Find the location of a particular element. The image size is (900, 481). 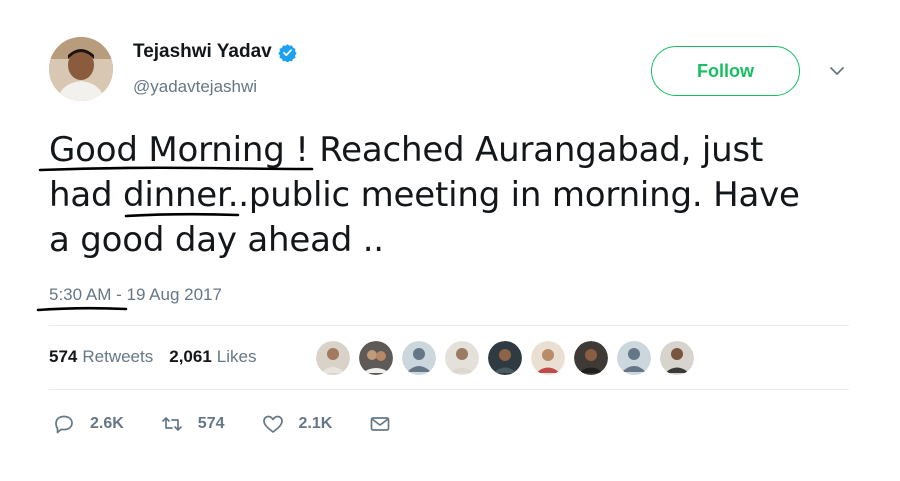

retweets-stat: 574 Retweets is located at coordinates (101, 357).